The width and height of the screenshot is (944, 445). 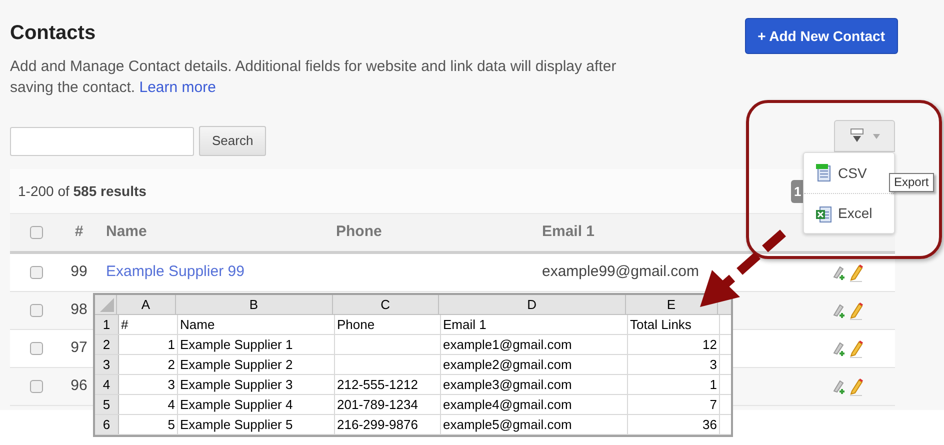 I want to click on results-count: 1-200 of 585 results, so click(x=82, y=191).